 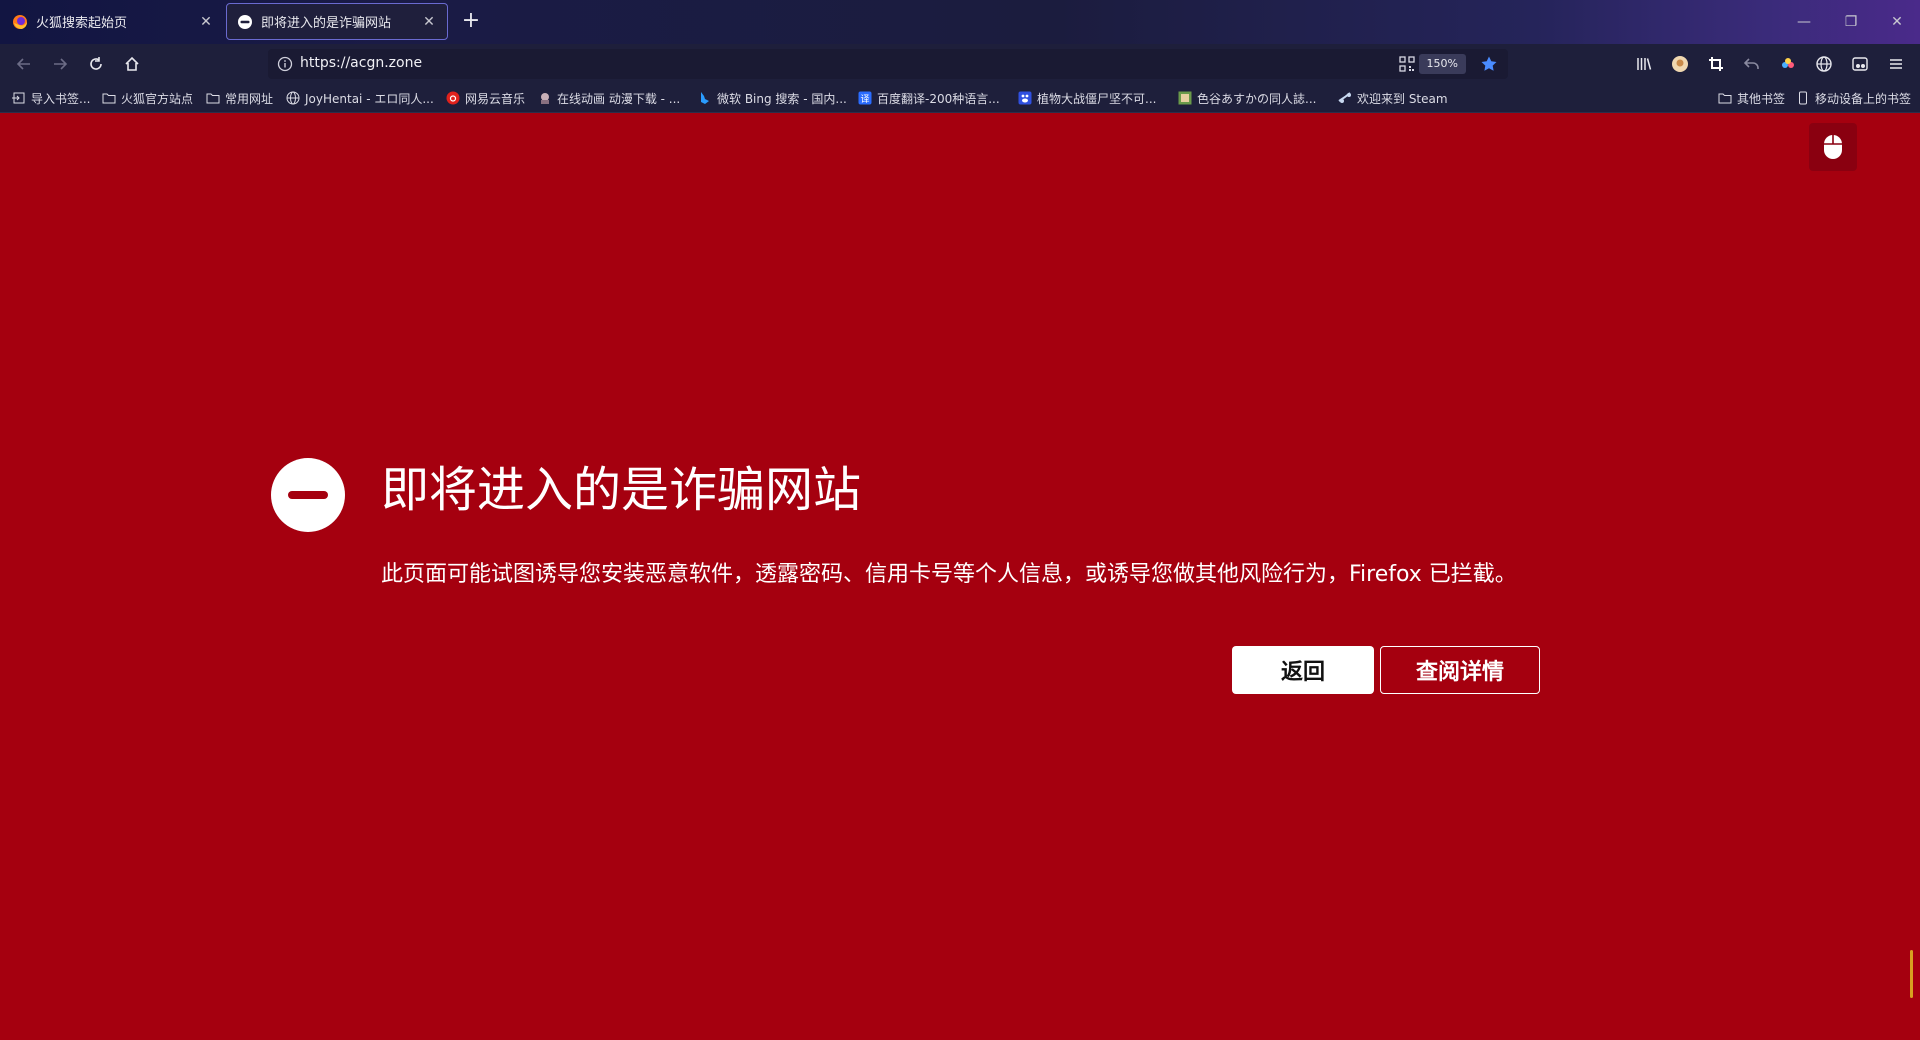 What do you see at coordinates (1345, 98) in the screenshot?
I see `steam-icon` at bounding box center [1345, 98].